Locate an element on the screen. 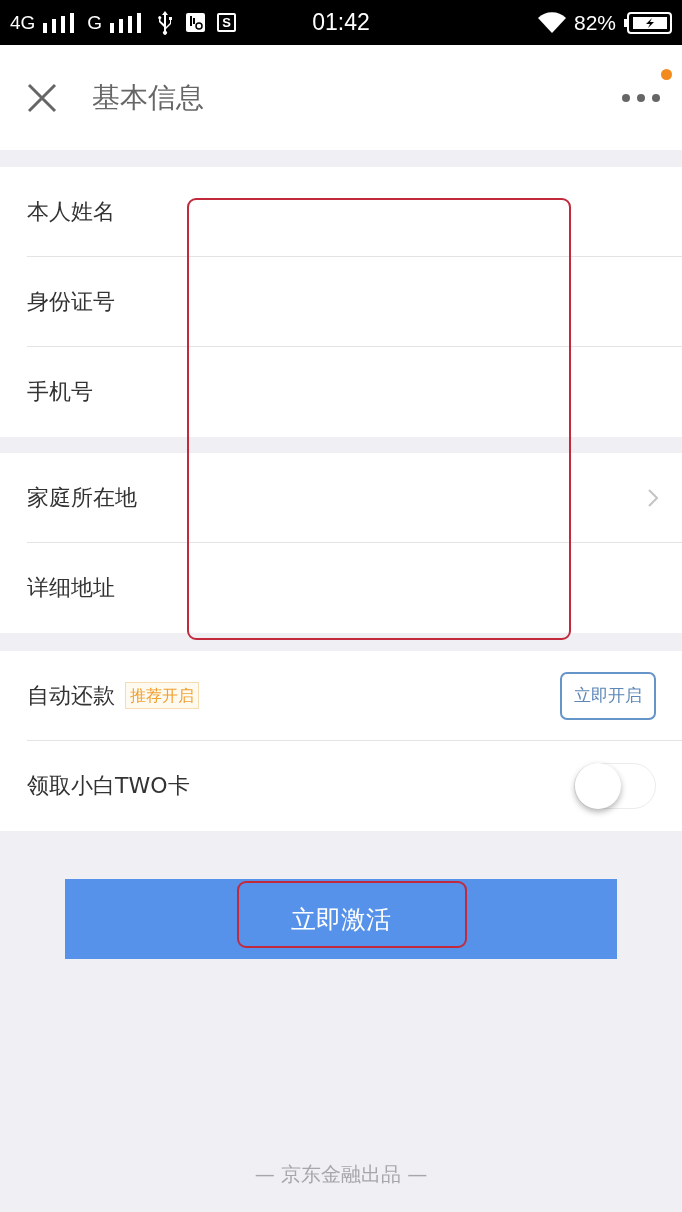 The width and height of the screenshot is (682, 1212). battery-charging-icon is located at coordinates (648, 22).